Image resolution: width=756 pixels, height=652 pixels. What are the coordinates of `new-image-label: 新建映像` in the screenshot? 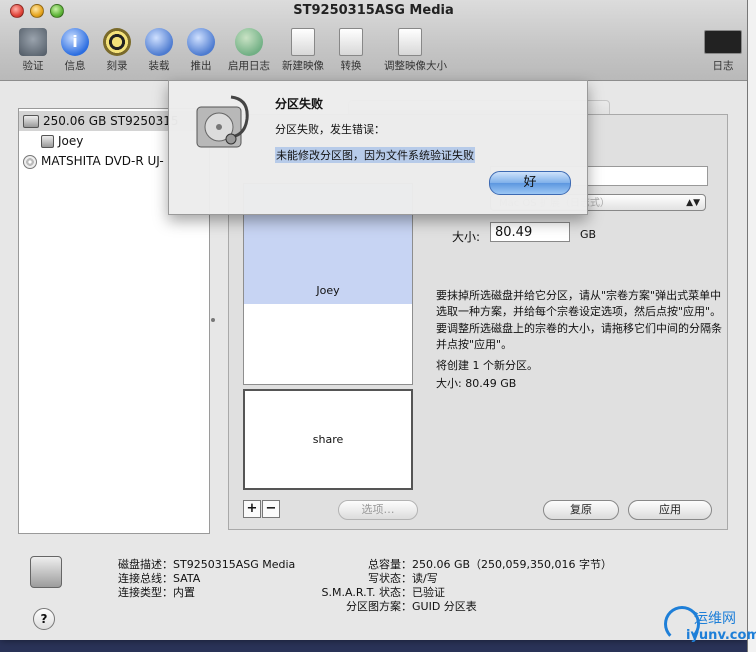 It's located at (303, 66).